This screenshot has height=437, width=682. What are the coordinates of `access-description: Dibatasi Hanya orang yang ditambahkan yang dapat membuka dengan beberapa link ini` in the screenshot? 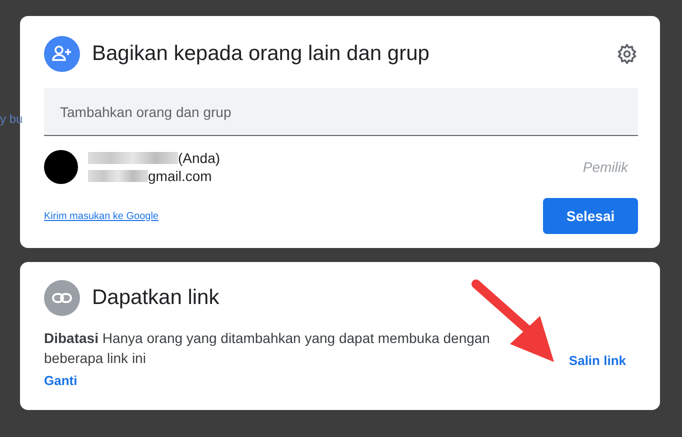 It's located at (267, 348).